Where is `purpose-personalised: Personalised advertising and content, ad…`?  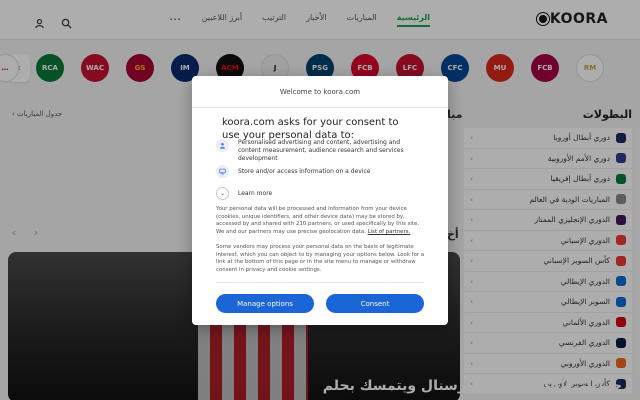
purpose-personalised: Personalised advertising and content, ad… is located at coordinates (316, 151).